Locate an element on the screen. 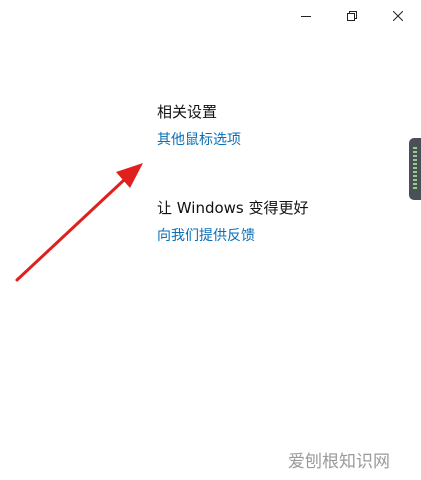  restore-icon is located at coordinates (352, 16).